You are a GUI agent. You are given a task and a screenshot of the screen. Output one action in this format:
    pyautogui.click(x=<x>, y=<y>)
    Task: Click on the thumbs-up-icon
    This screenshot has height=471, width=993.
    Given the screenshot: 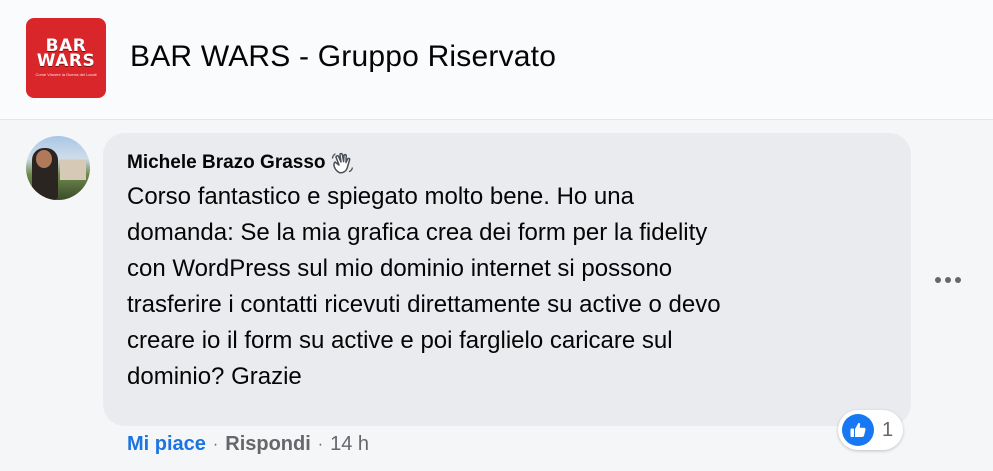 What is the action you would take?
    pyautogui.click(x=858, y=430)
    